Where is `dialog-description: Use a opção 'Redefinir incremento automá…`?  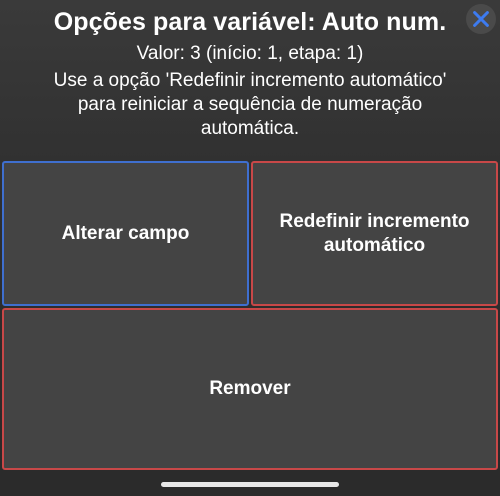
dialog-description: Use a opção 'Redefinir incremento automá… is located at coordinates (250, 104).